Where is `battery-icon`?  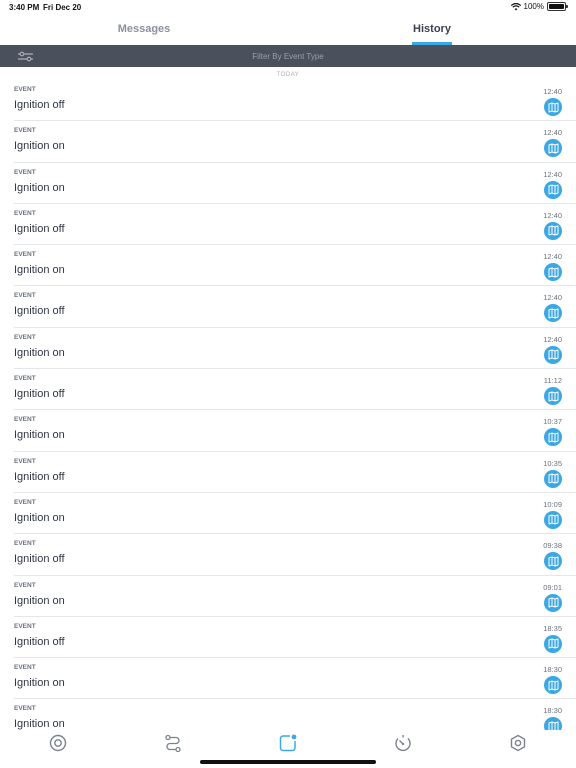
battery-icon is located at coordinates (557, 6).